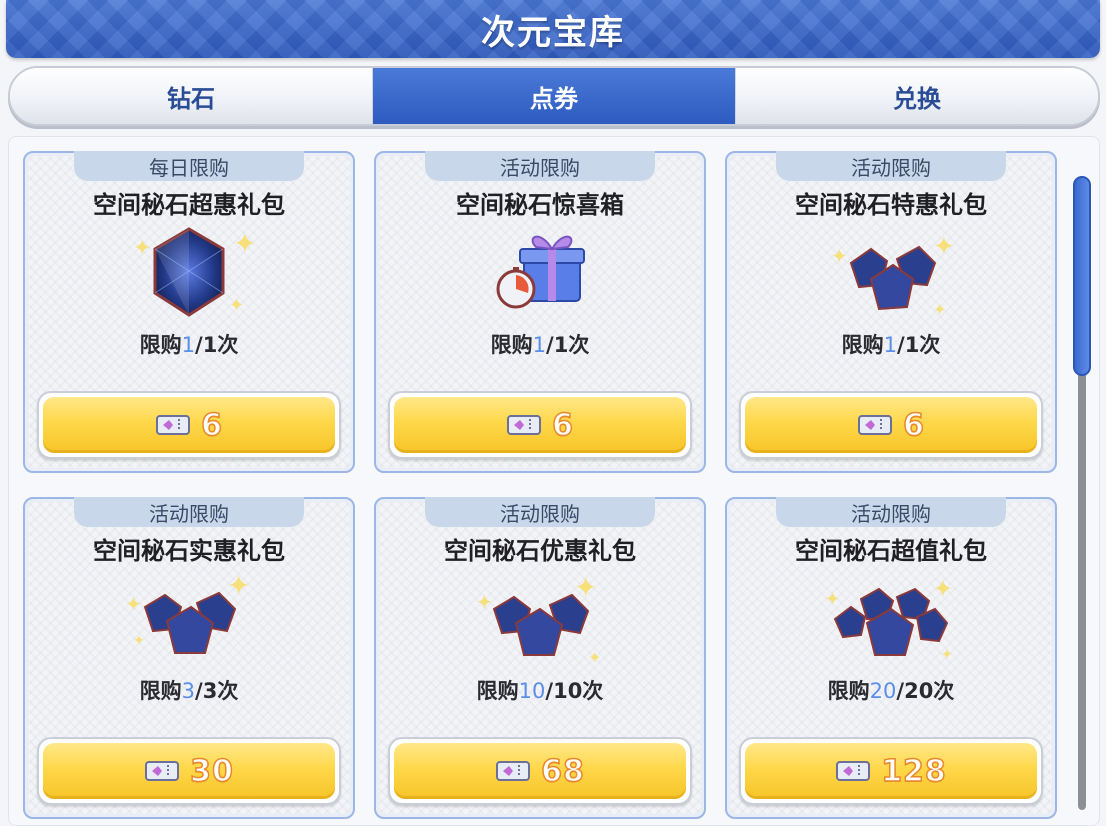  What do you see at coordinates (540, 691) in the screenshot?
I see `purchase-limit: 限购10/10次` at bounding box center [540, 691].